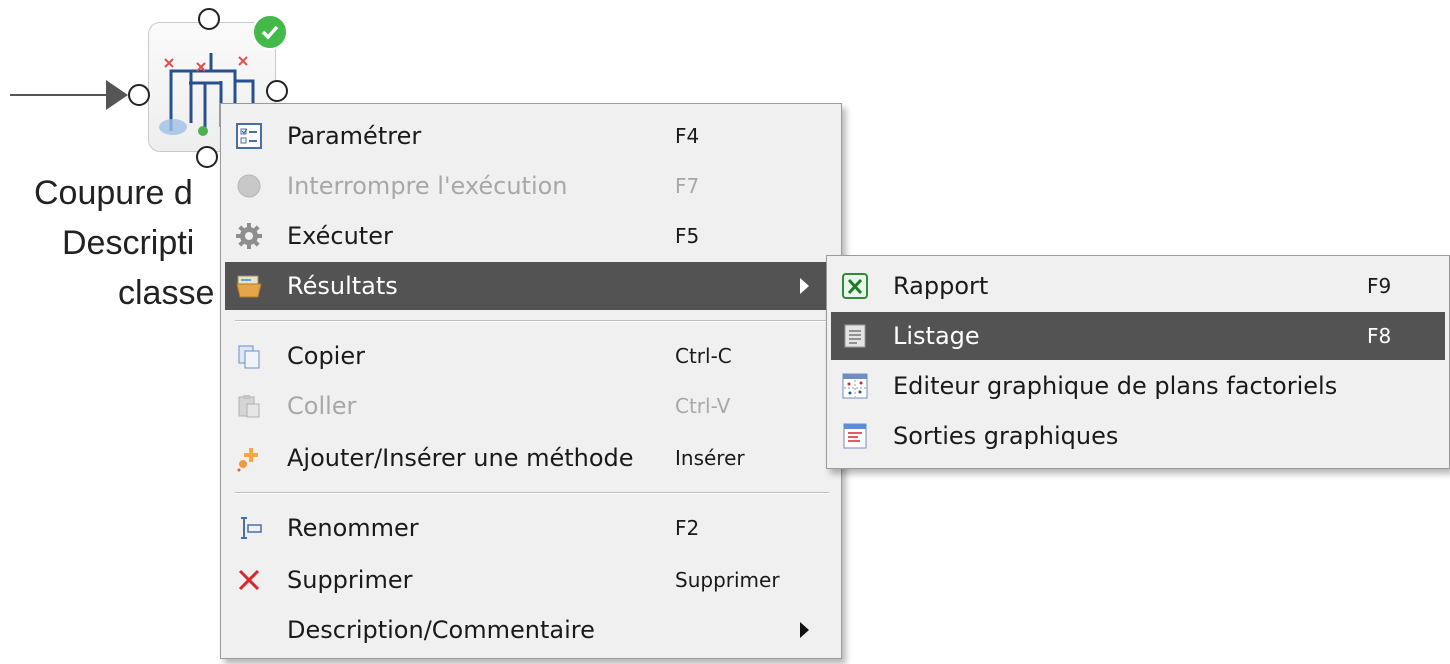 This screenshot has height=664, width=1450. What do you see at coordinates (249, 286) in the screenshot?
I see `results-folder-icon` at bounding box center [249, 286].